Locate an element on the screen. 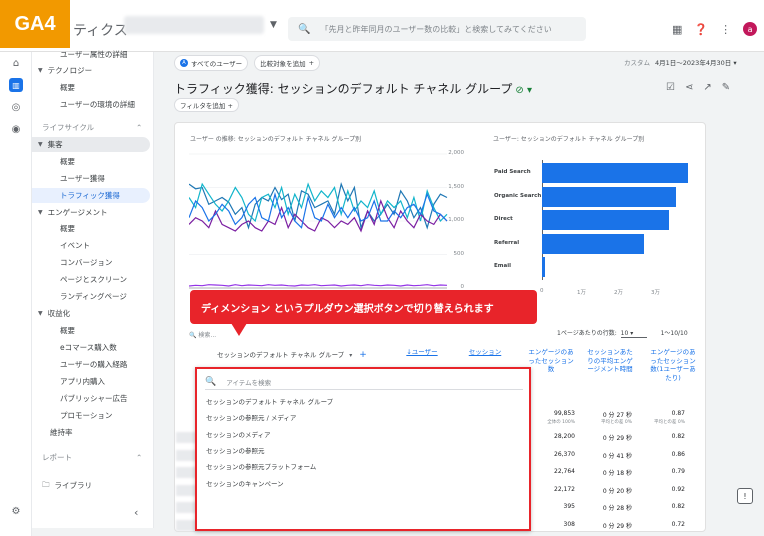 The width and height of the screenshot is (764, 536). sidebar-item: コンバージョン is located at coordinates (93, 262).